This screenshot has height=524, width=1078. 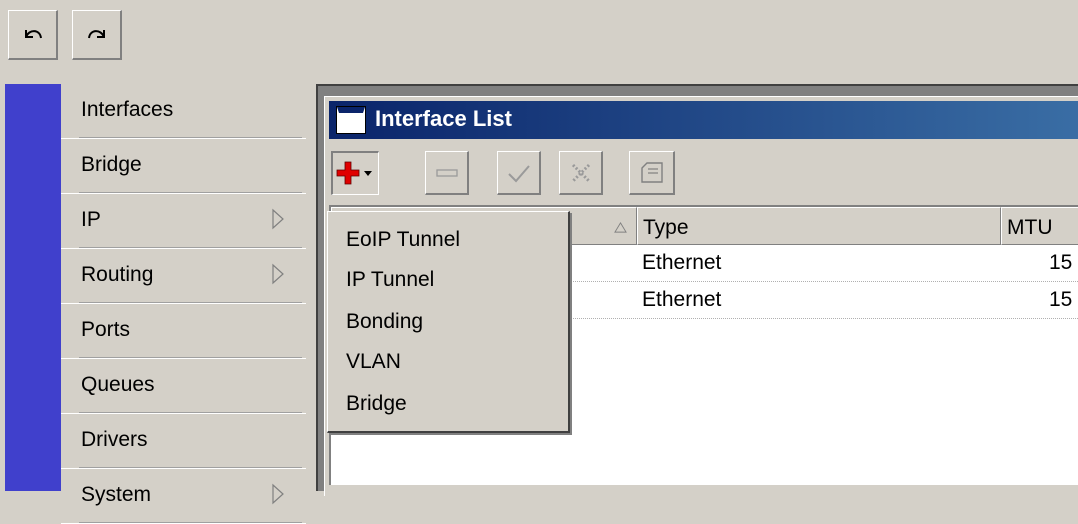 I want to click on sidebar-item-label: Routing, so click(x=117, y=274).